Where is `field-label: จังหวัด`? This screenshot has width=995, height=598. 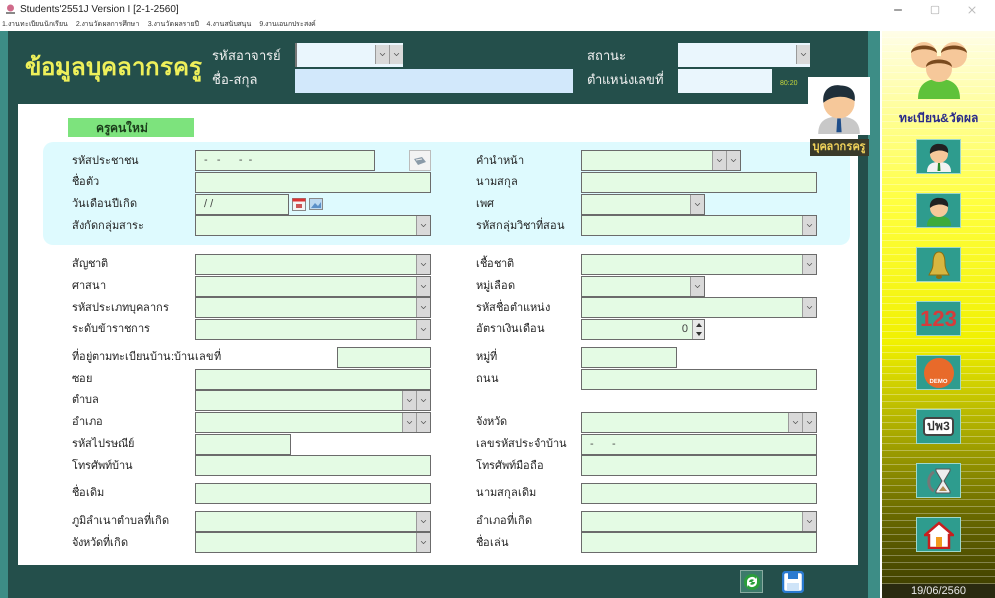
field-label: จังหวัด is located at coordinates (492, 422).